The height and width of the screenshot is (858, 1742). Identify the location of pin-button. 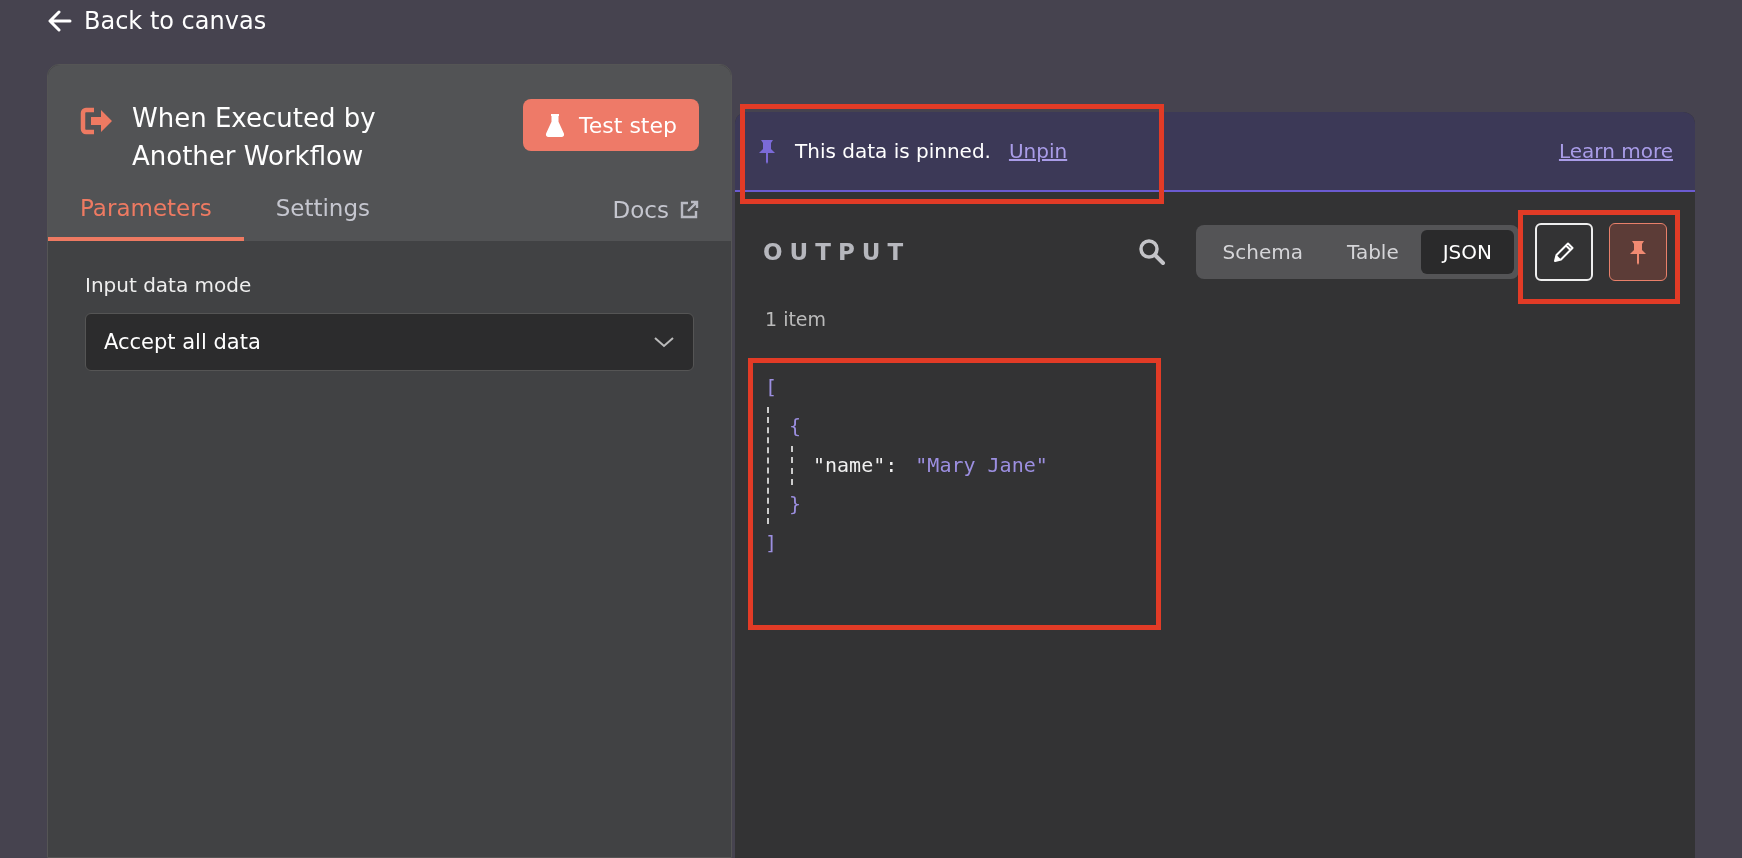
(1638, 252).